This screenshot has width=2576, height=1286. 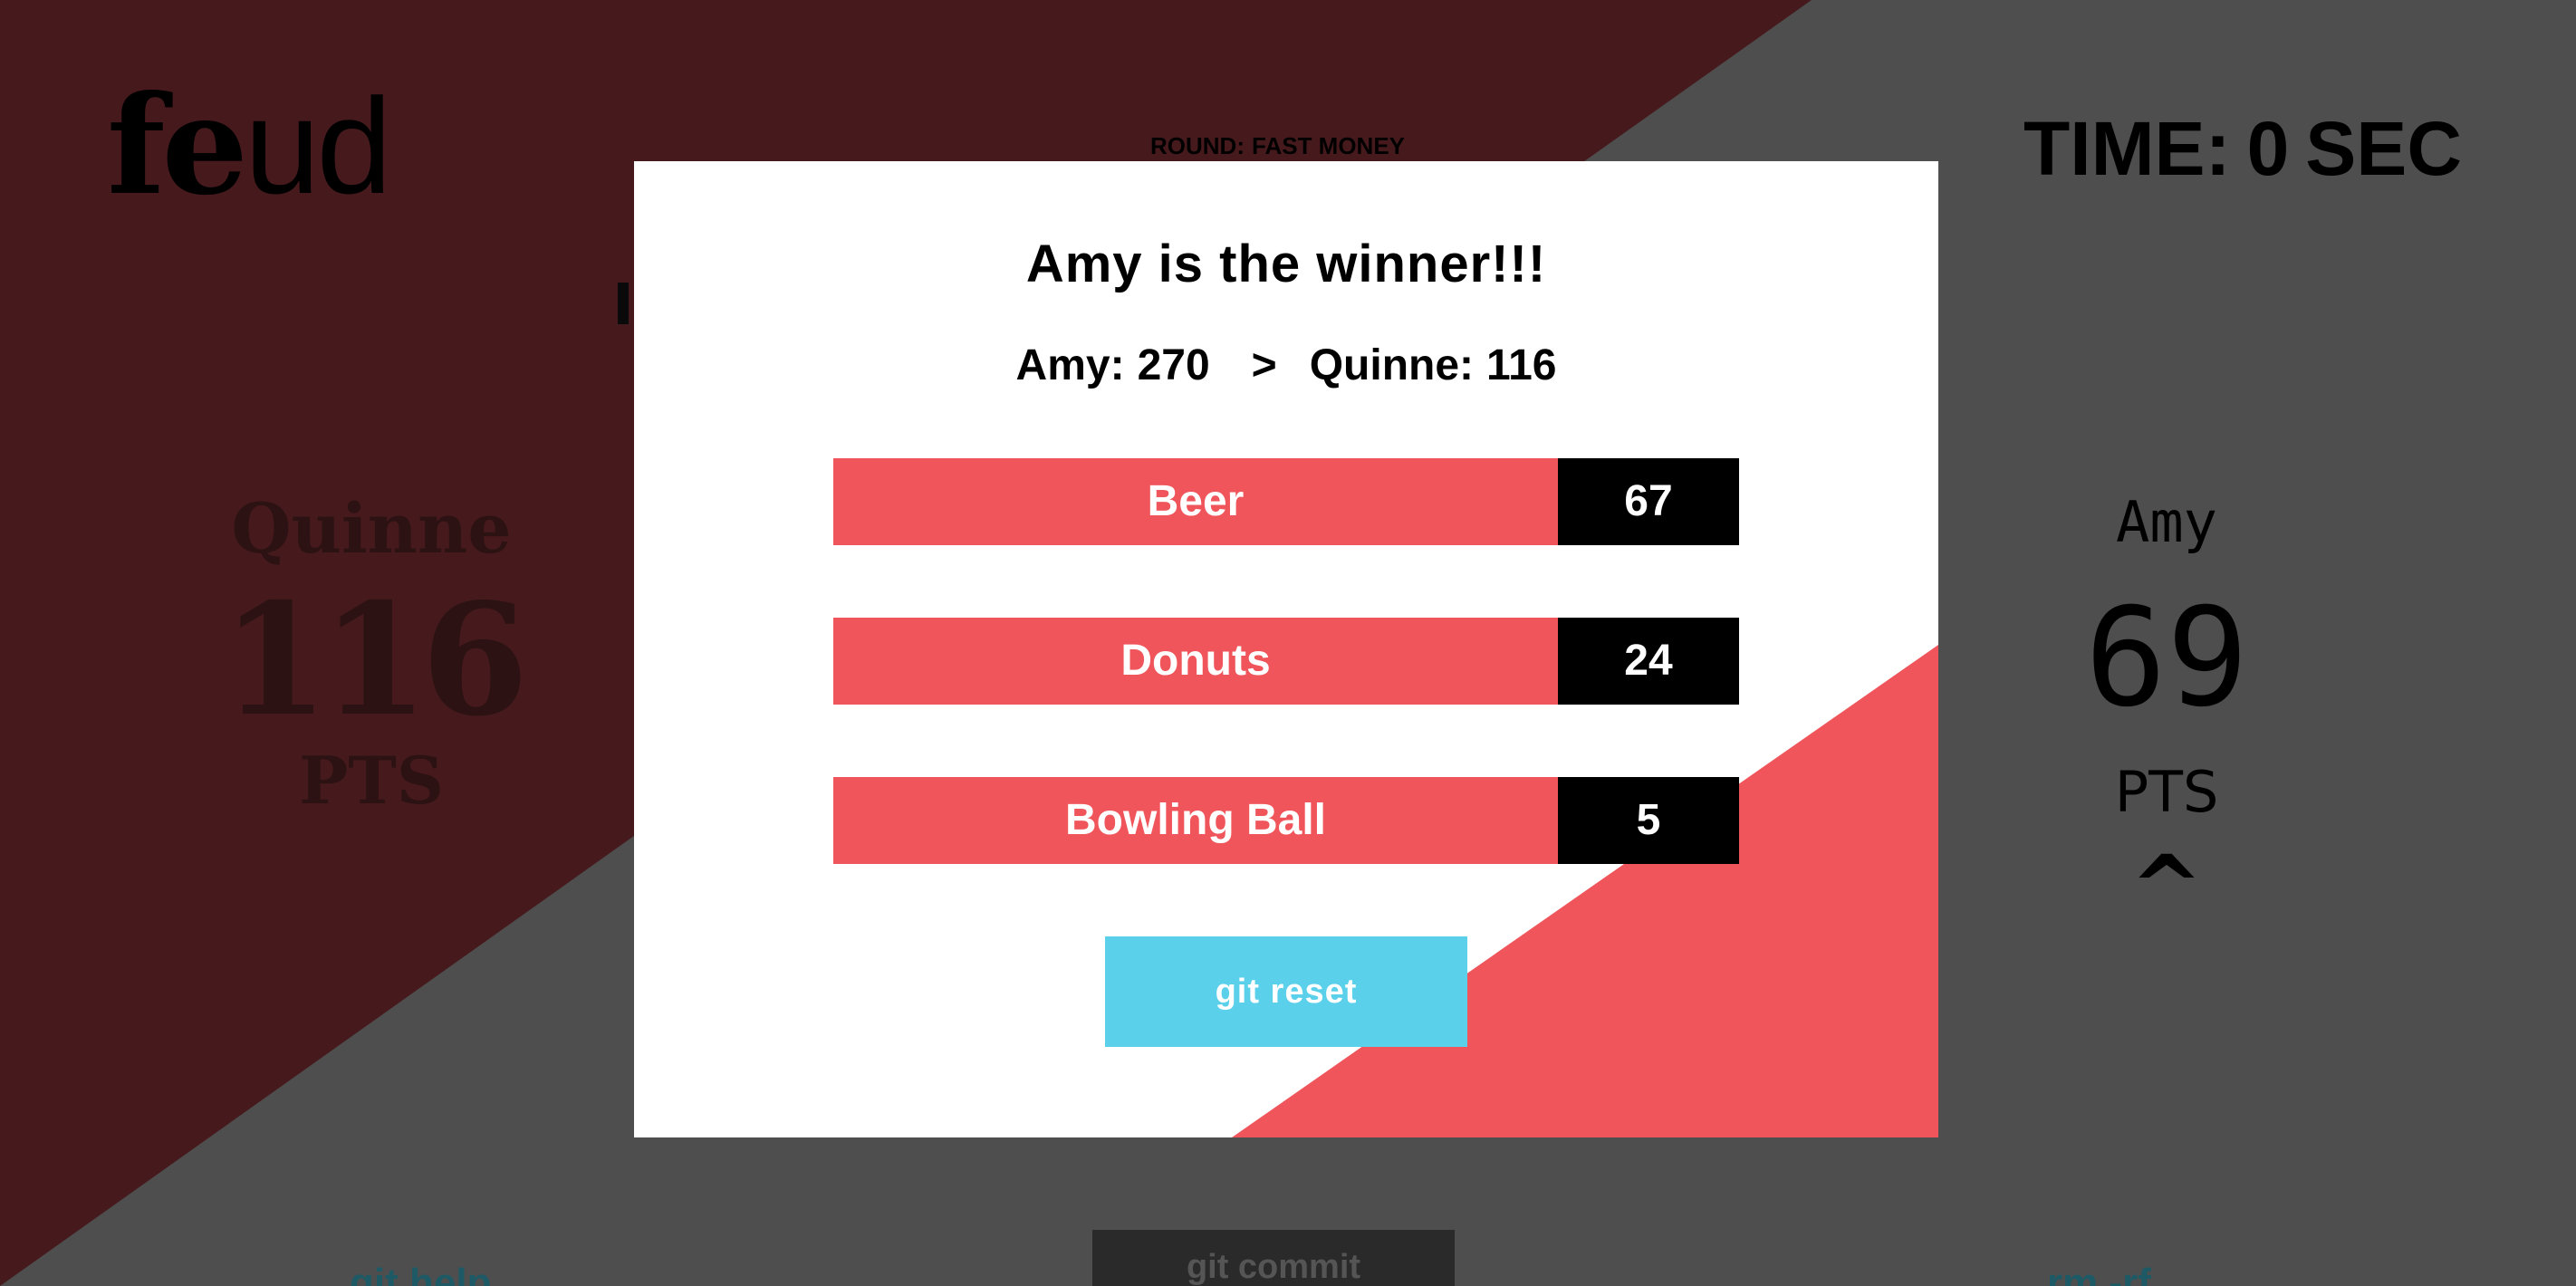 I want to click on player-panel-amy: Amy 69 PTS ^, so click(x=2167, y=713).